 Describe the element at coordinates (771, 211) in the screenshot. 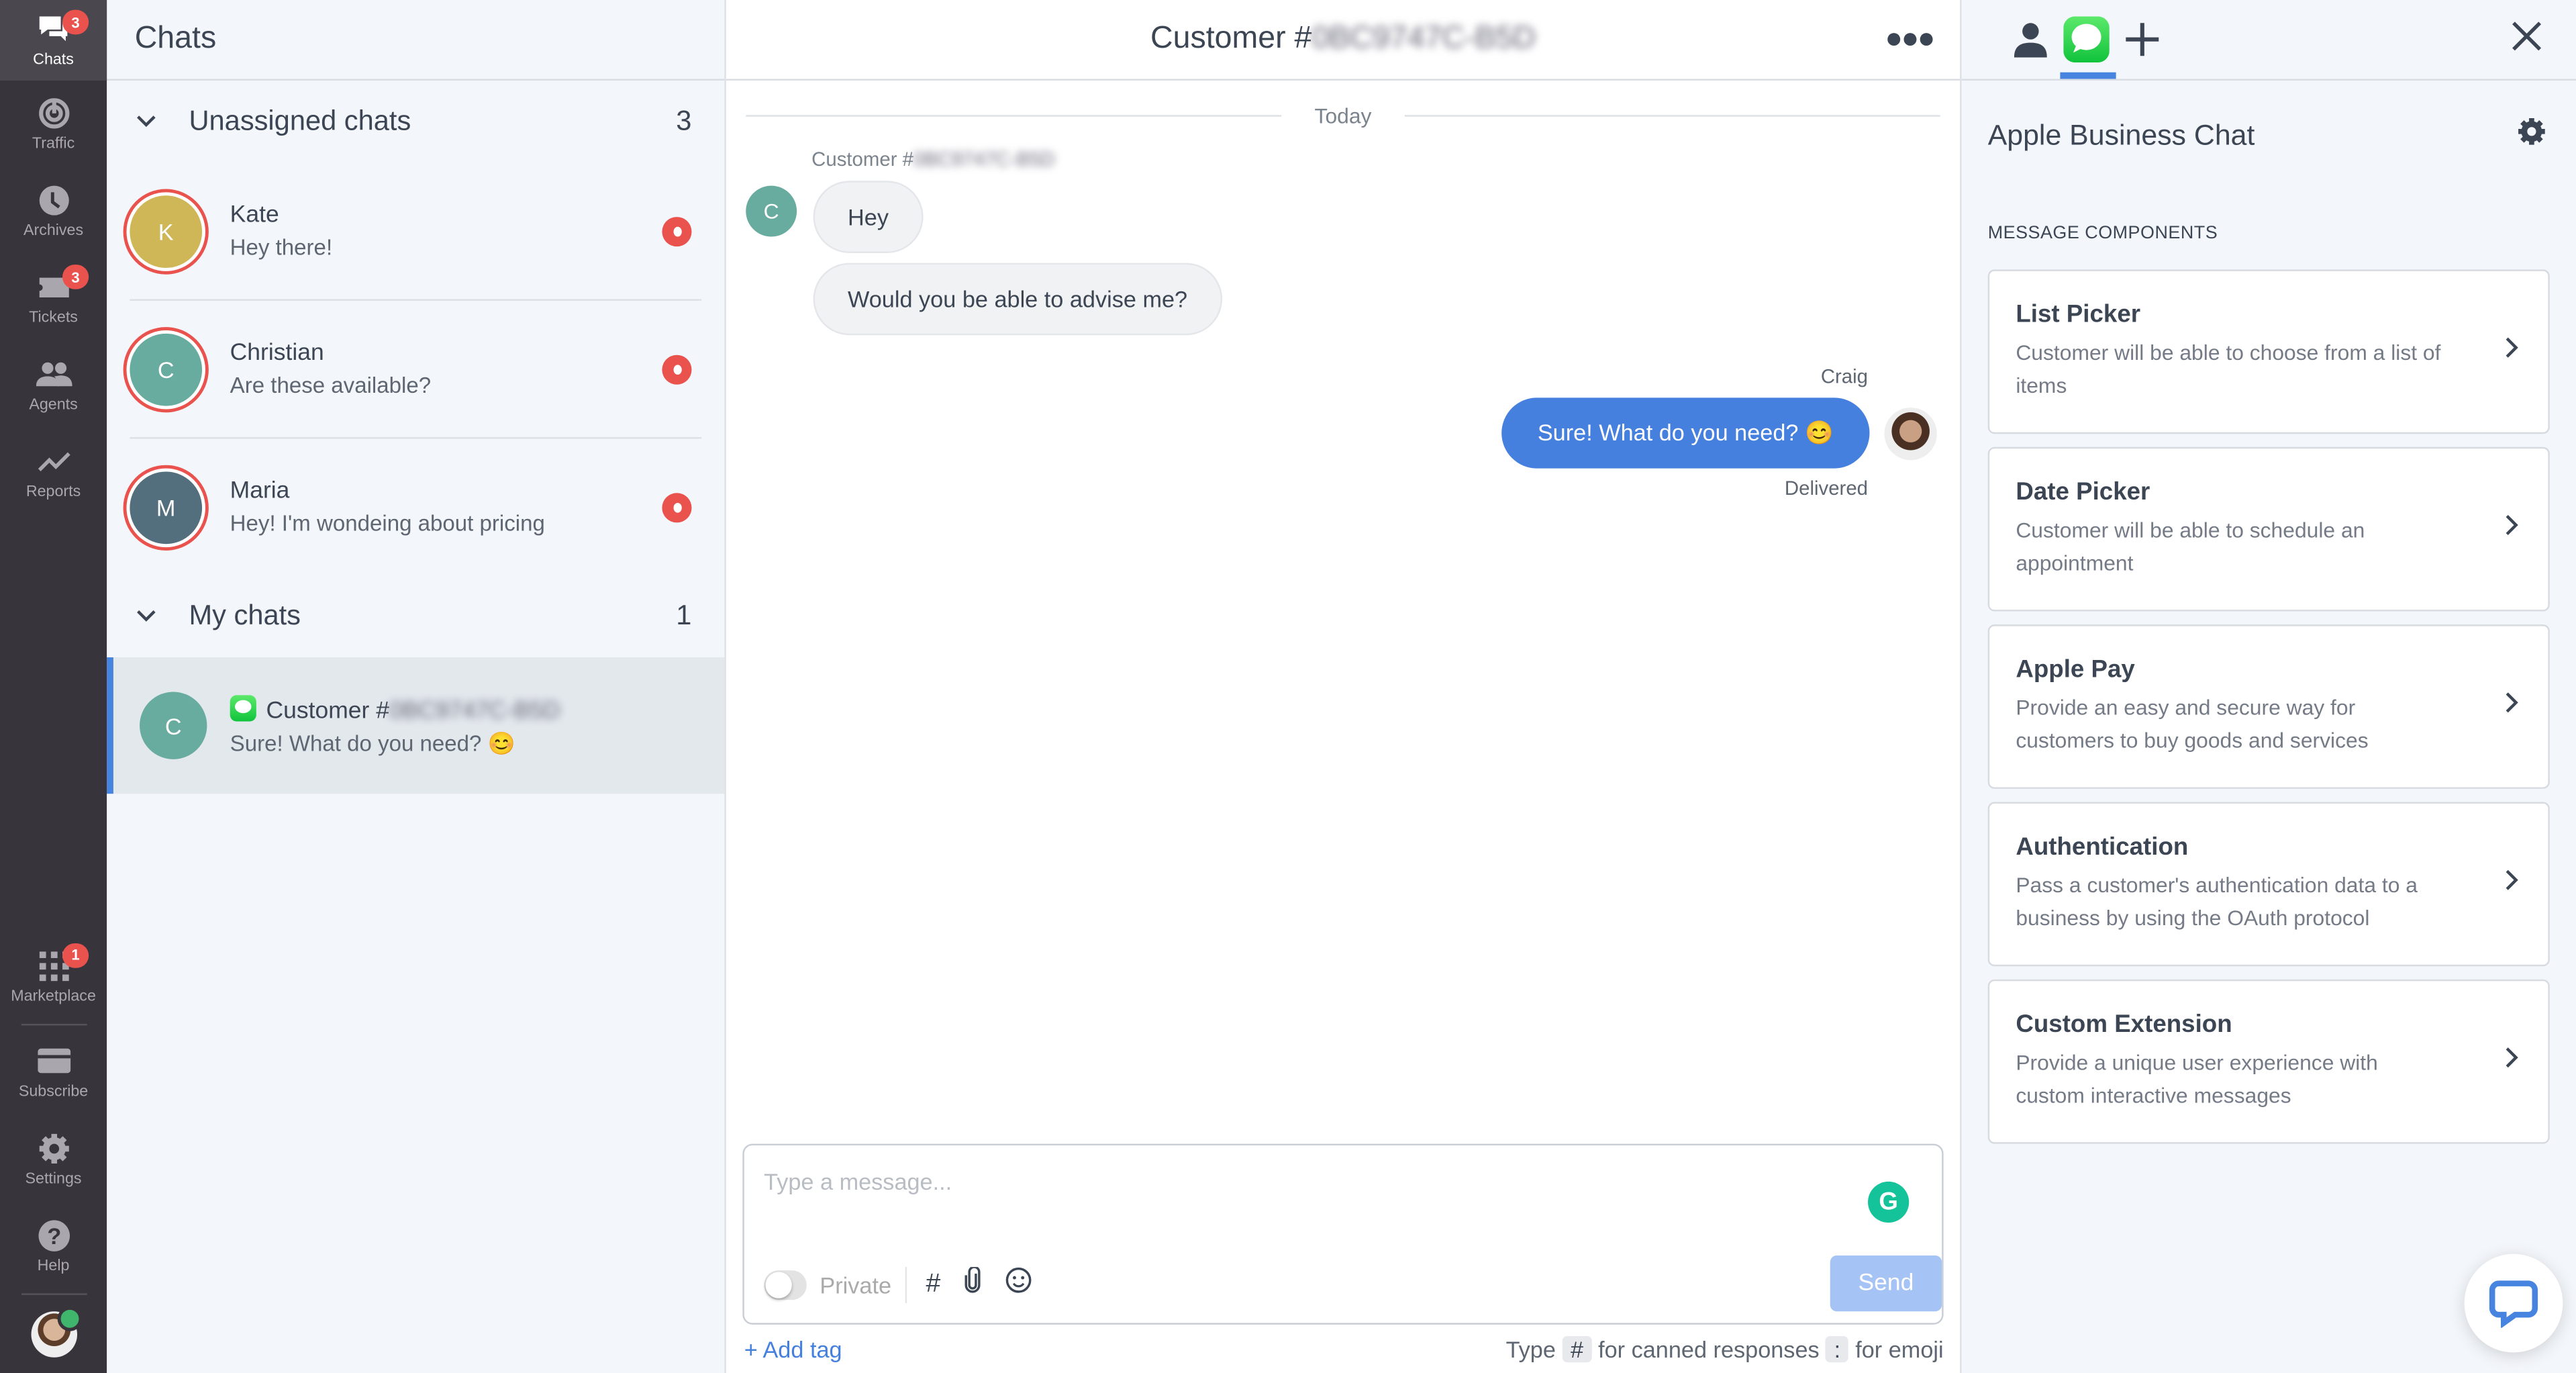

I see `customer-avatar: C` at that location.